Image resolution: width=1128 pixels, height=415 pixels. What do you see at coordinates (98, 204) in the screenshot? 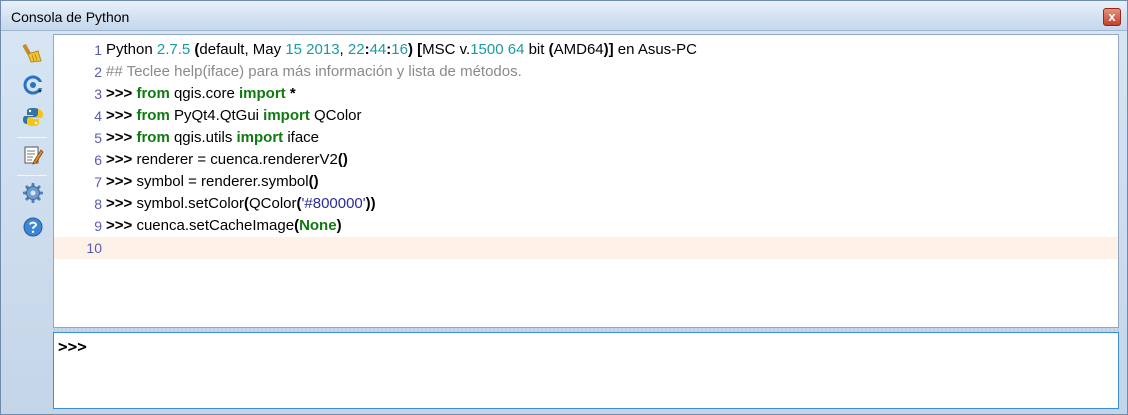
I see `line-number: 8` at bounding box center [98, 204].